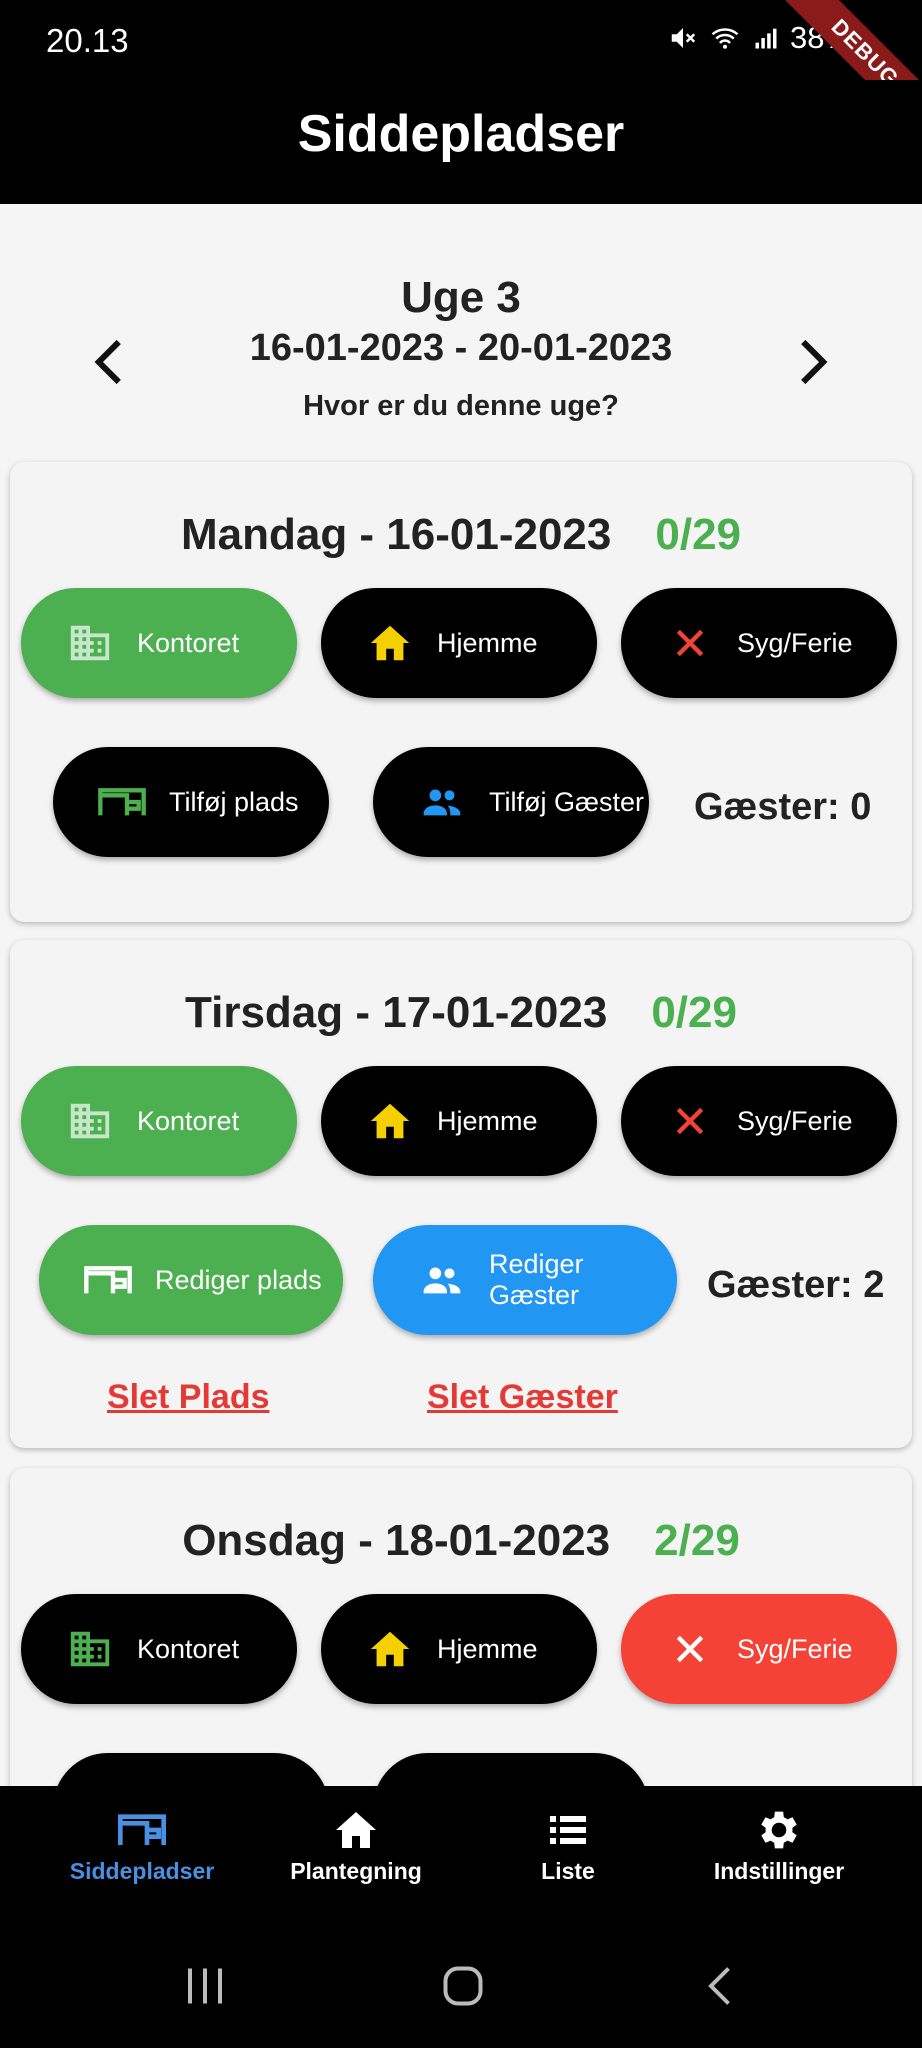  Describe the element at coordinates (725, 38) in the screenshot. I see `wifi-icon` at that location.